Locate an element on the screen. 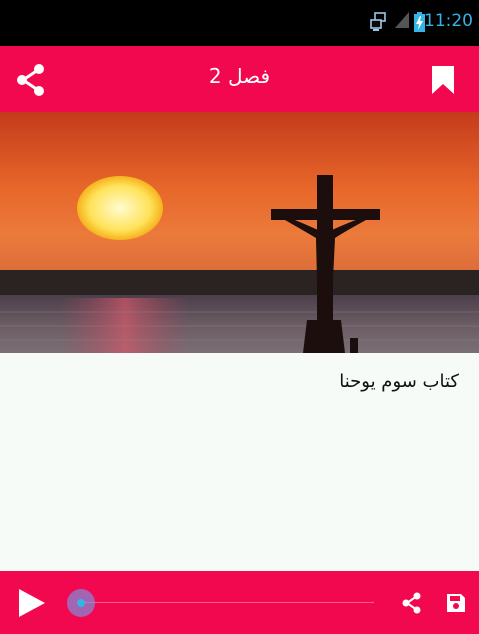  player-share-button is located at coordinates (412, 603).